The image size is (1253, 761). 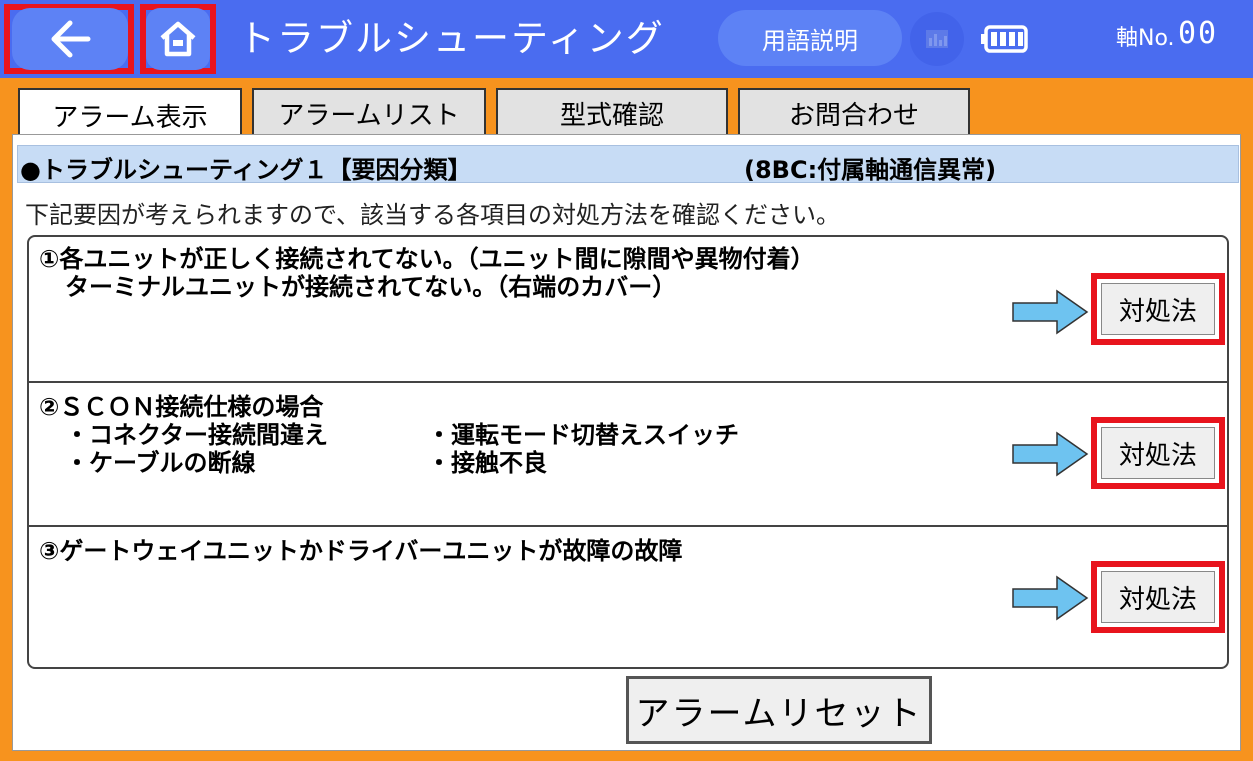 I want to click on bullet-item: ・コネクター接続間違え, so click(x=197, y=435).